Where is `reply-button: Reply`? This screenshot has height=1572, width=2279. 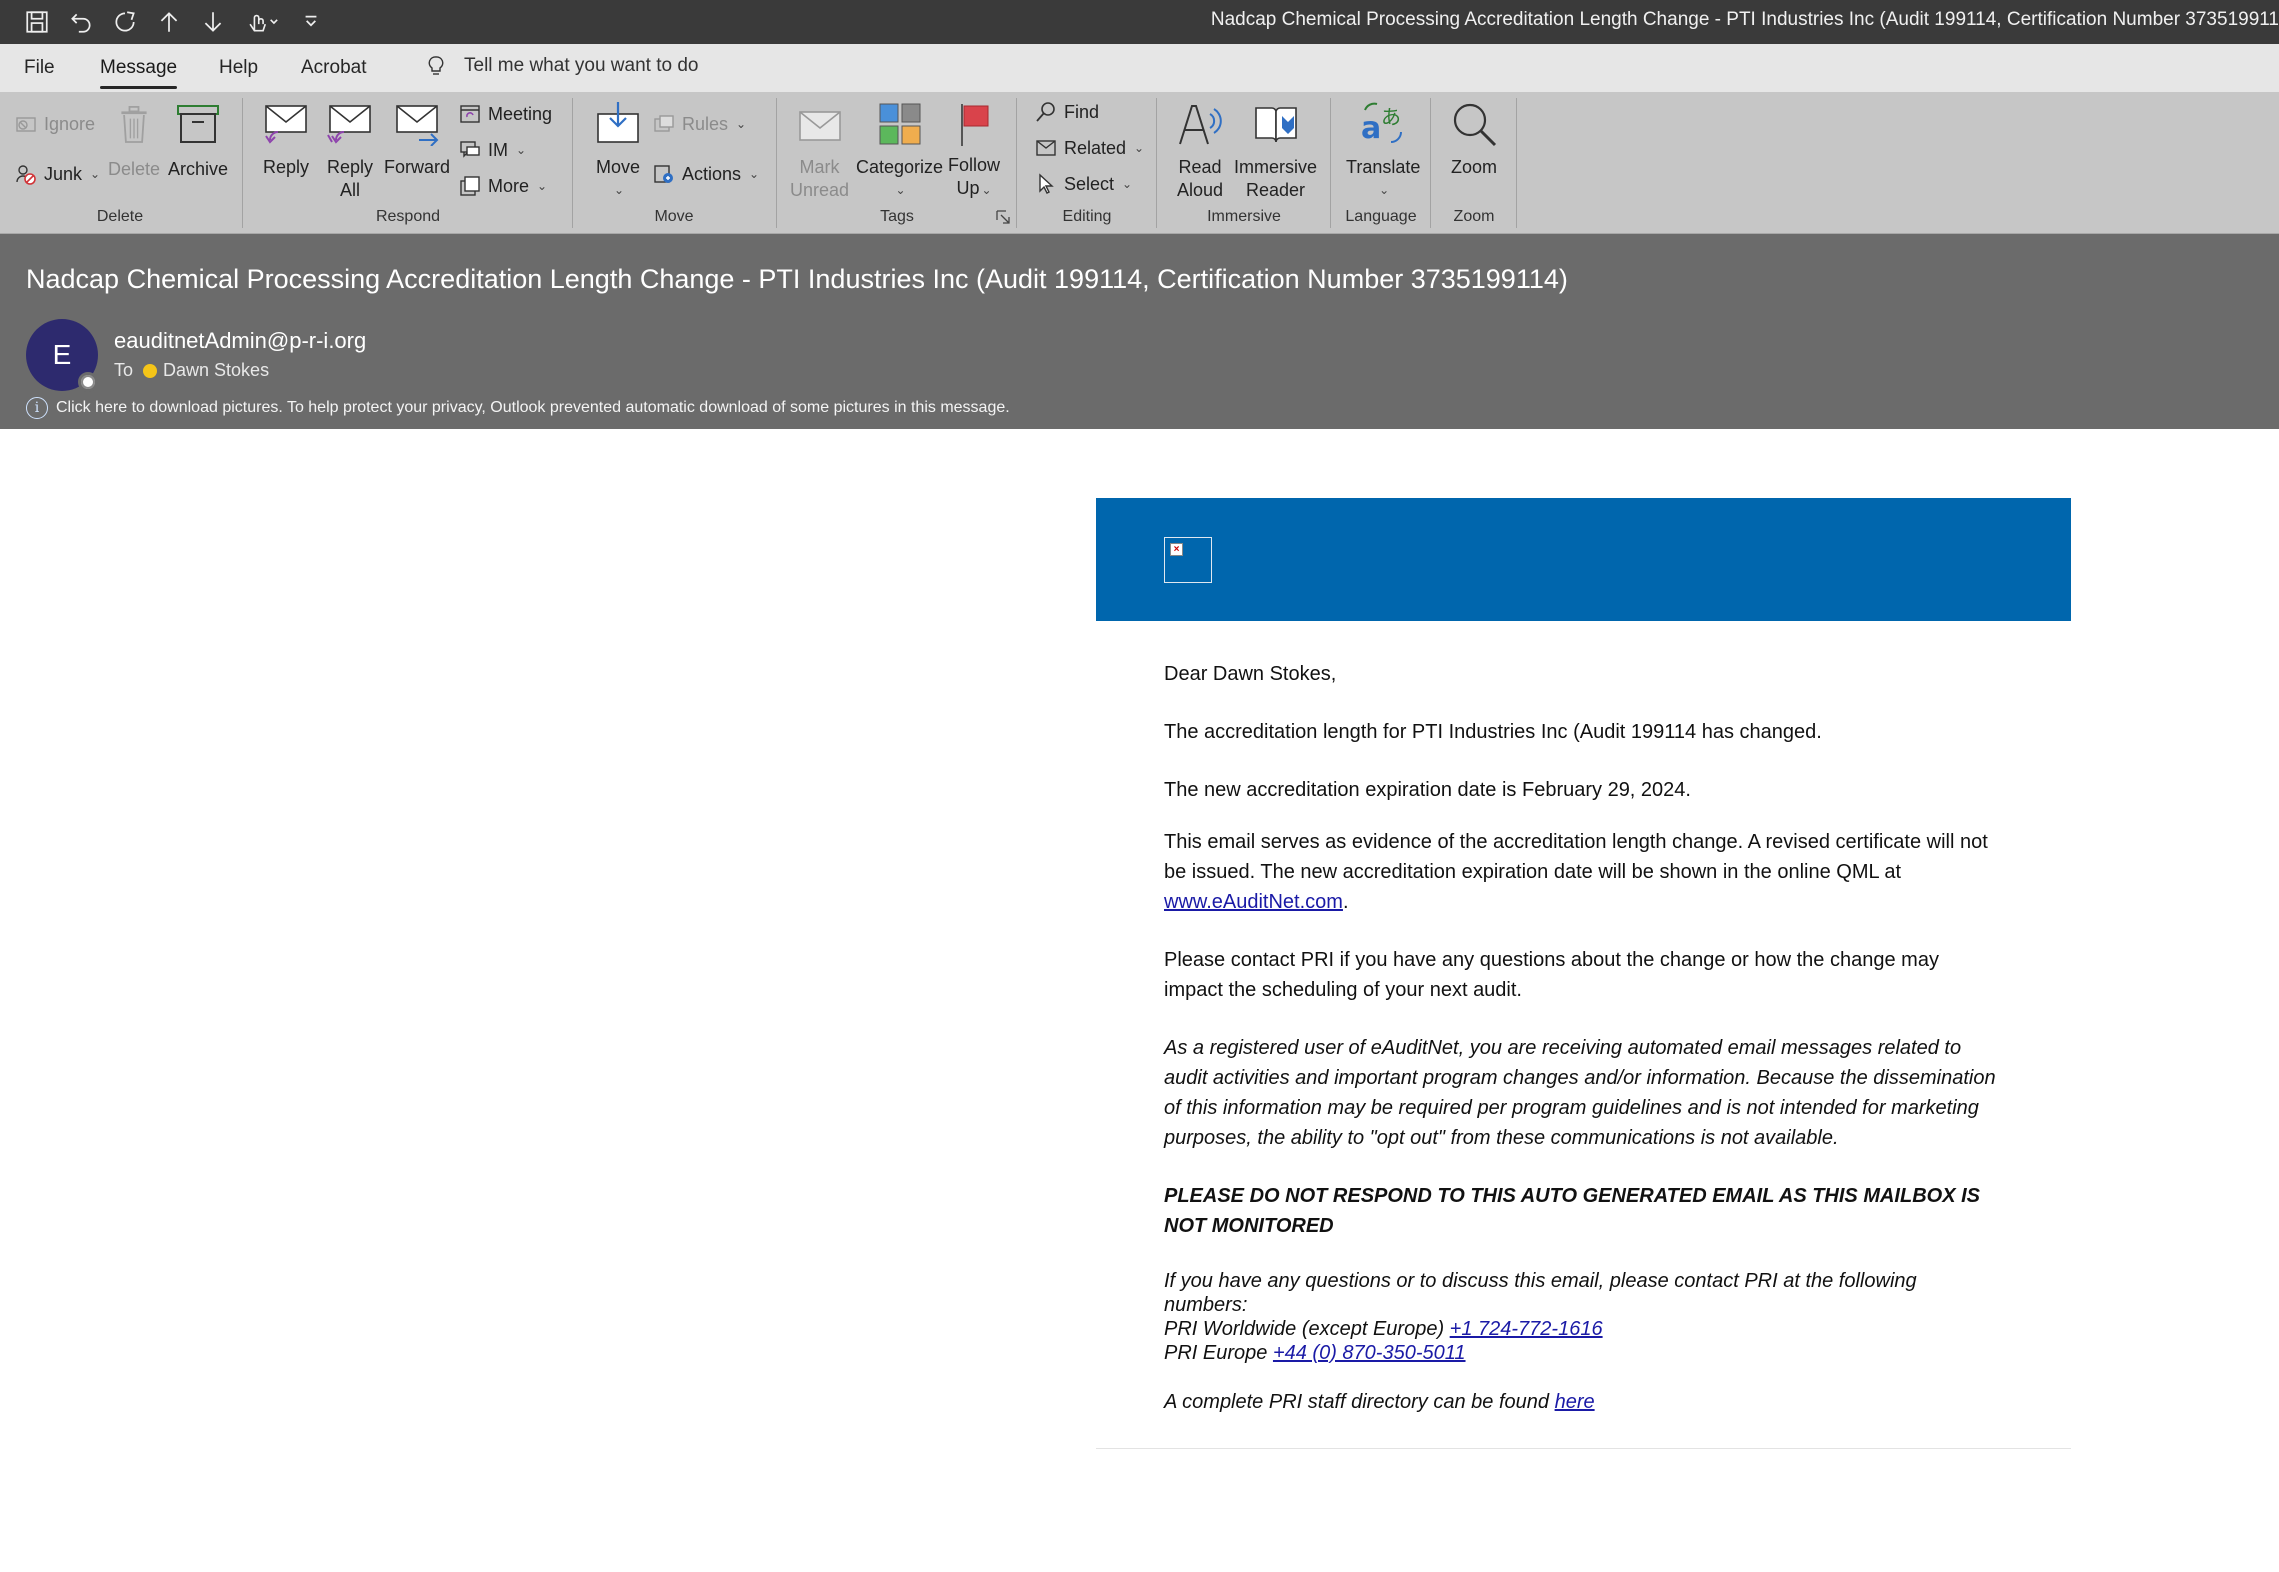 reply-button: Reply is located at coordinates (286, 138).